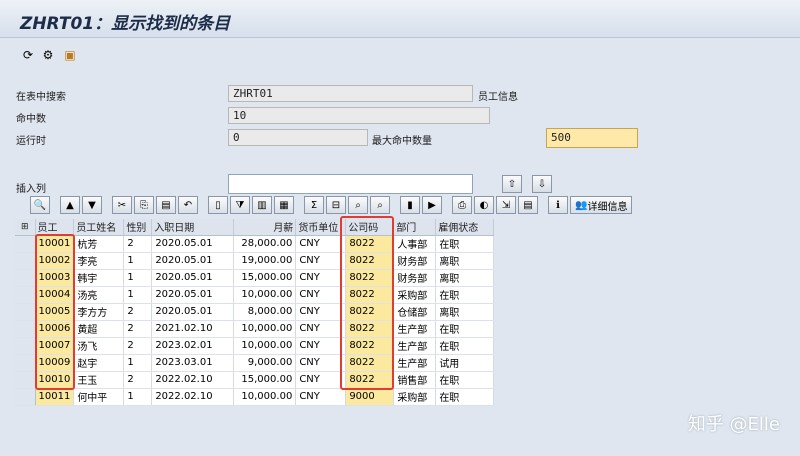 This screenshot has height=456, width=800. Describe the element at coordinates (55, 227) in the screenshot. I see `col-header-employee: 员工` at that location.